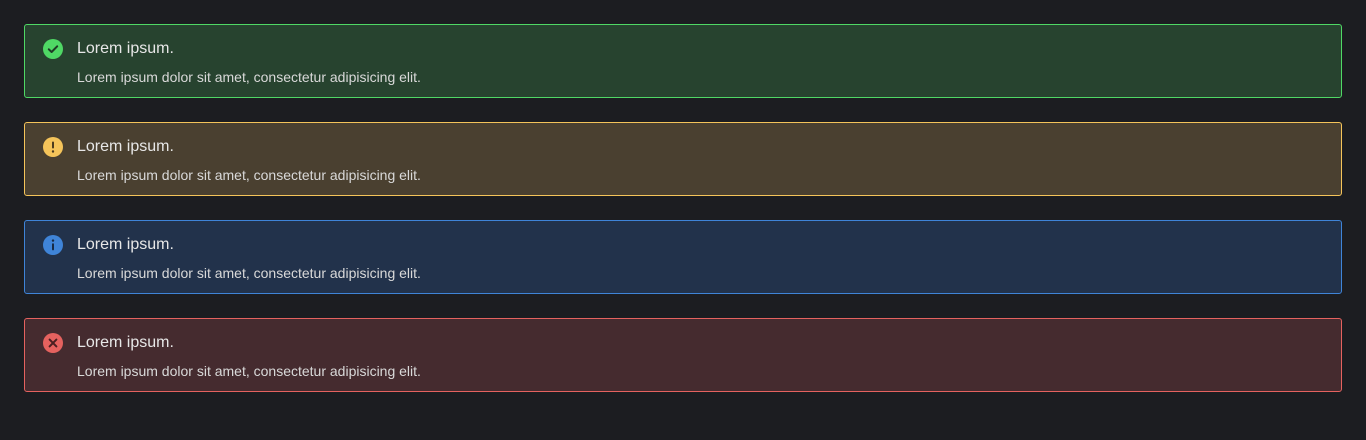 The width and height of the screenshot is (1366, 440). I want to click on check-circle-icon, so click(53, 49).